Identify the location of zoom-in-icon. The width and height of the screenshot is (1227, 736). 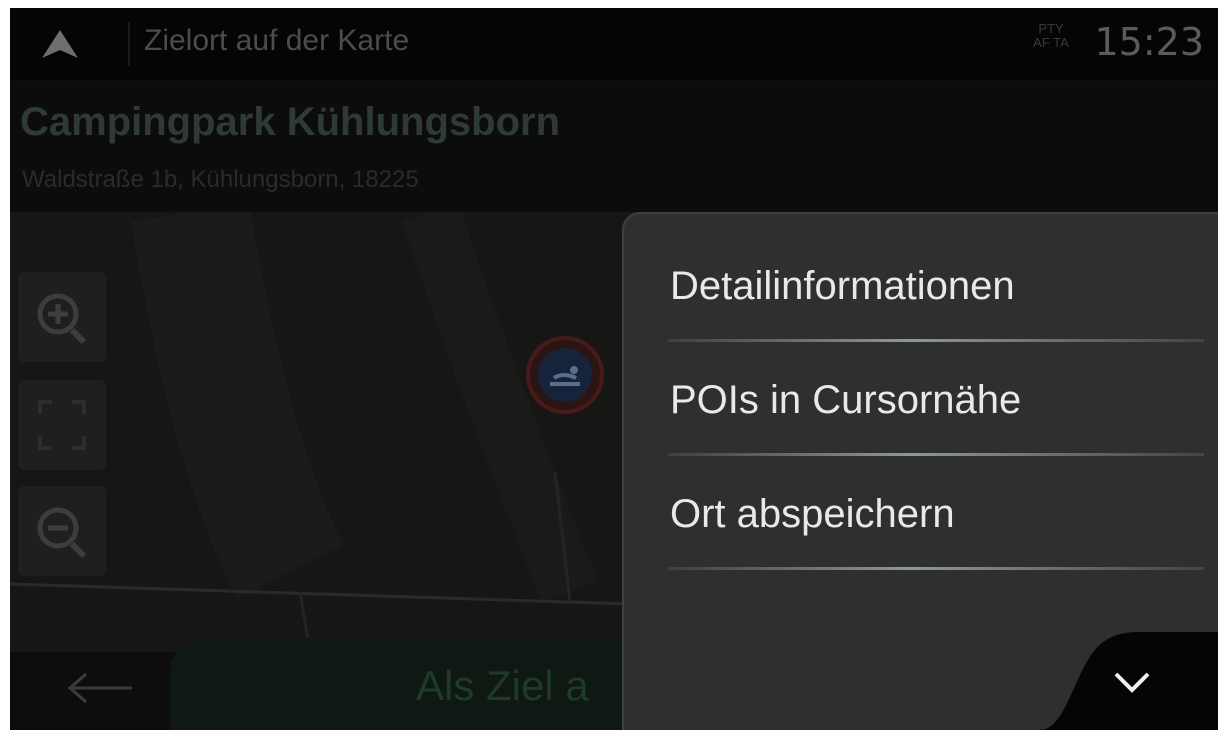
(62, 319).